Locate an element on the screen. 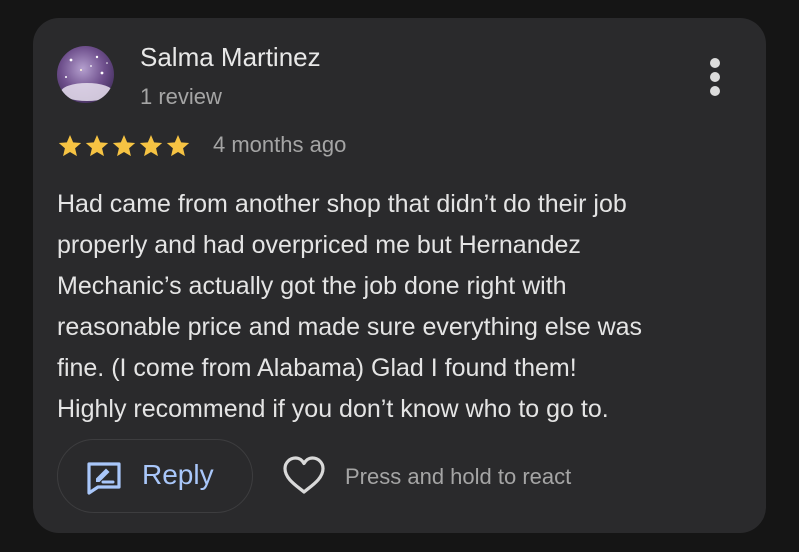 The height and width of the screenshot is (552, 799). react-hint: Press and hold to react is located at coordinates (458, 476).